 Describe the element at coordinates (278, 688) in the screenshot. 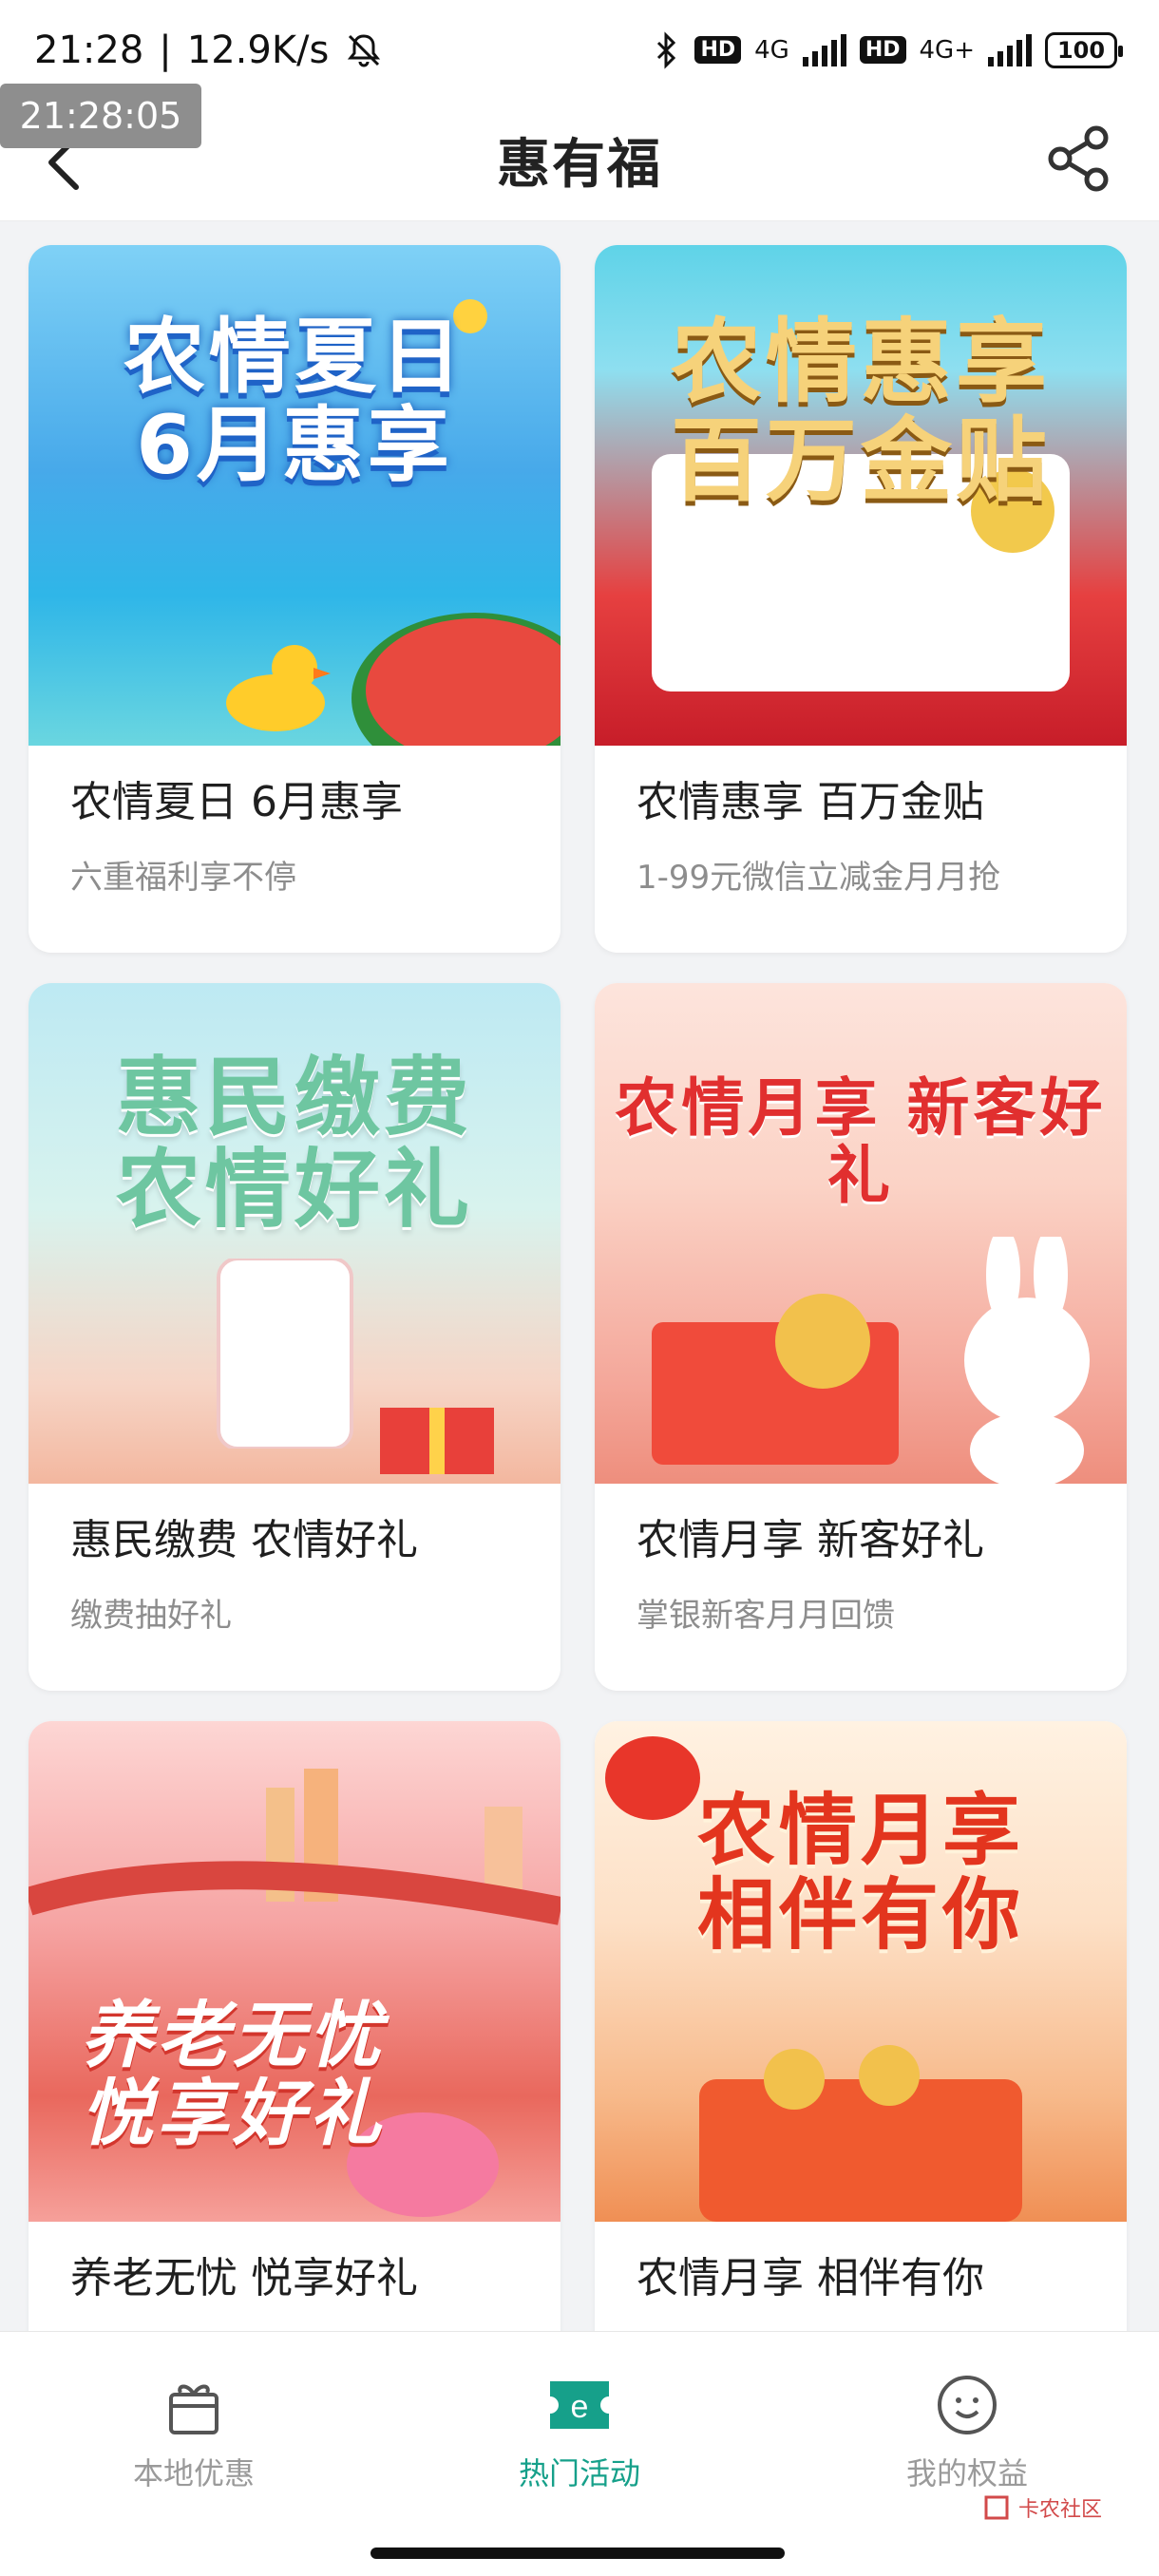

I see `duck-illustration` at that location.